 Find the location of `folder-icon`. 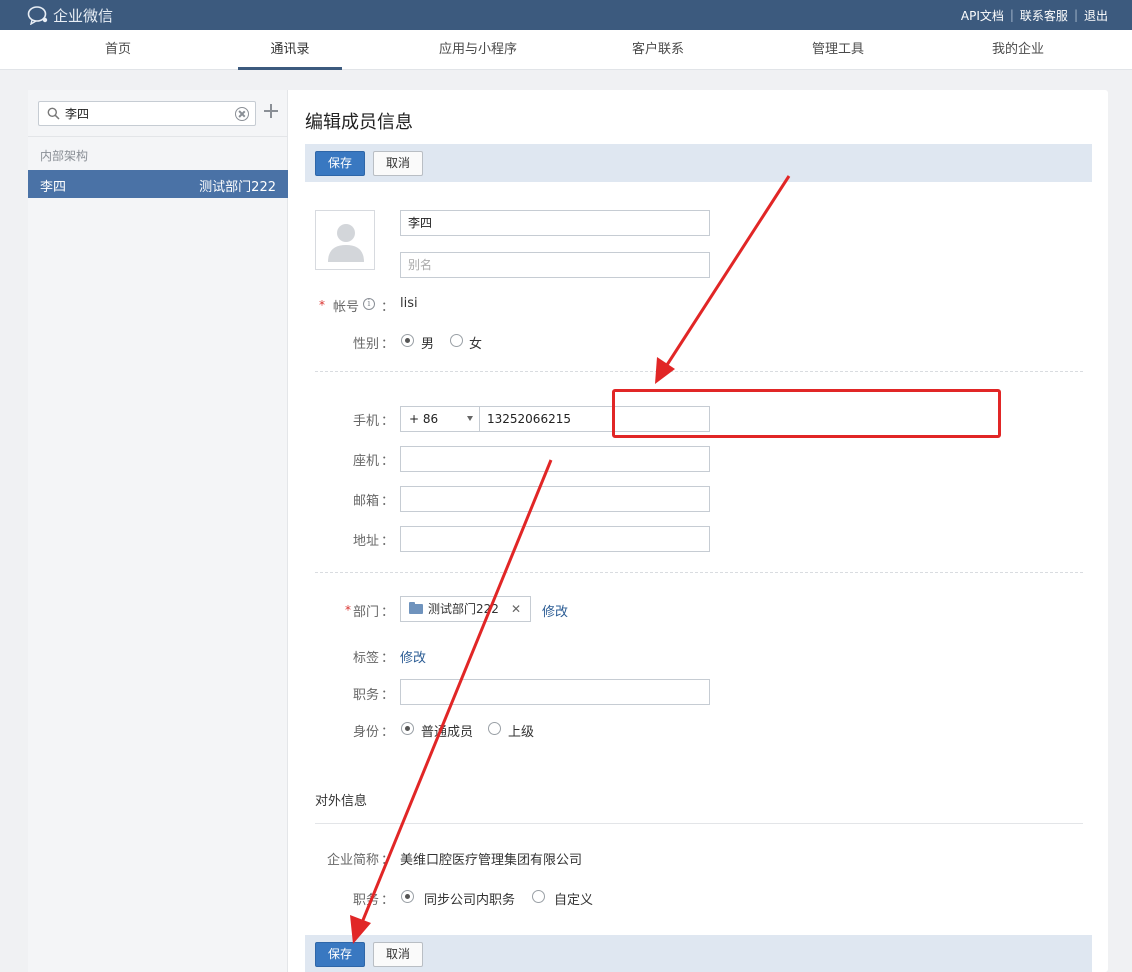

folder-icon is located at coordinates (416, 608).